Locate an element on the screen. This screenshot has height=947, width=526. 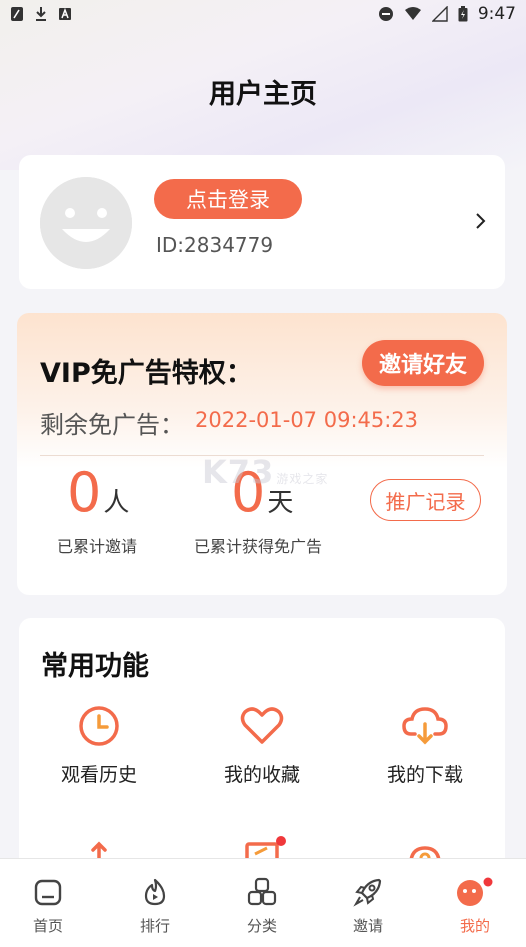
promotion-record-button: 推广记录 is located at coordinates (425, 500).